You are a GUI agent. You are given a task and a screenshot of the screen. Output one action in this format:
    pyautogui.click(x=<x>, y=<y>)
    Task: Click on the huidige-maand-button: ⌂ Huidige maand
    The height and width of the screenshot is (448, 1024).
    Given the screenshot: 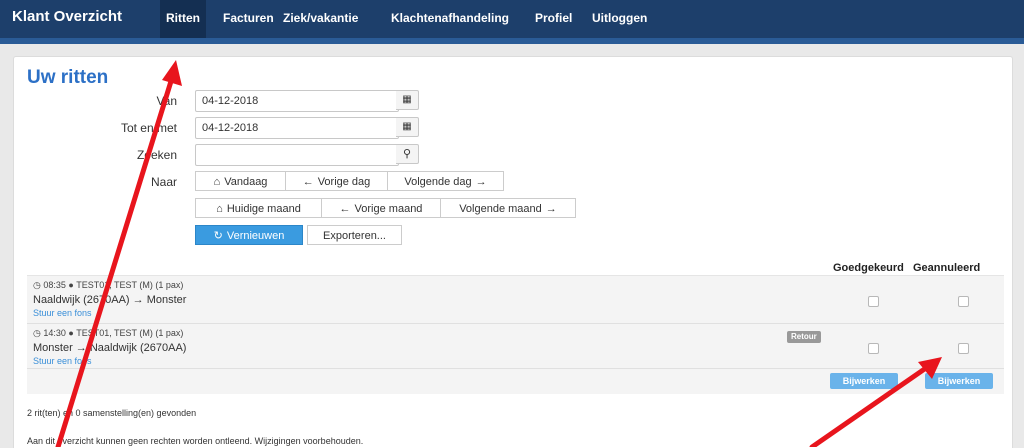 What is the action you would take?
    pyautogui.click(x=258, y=208)
    